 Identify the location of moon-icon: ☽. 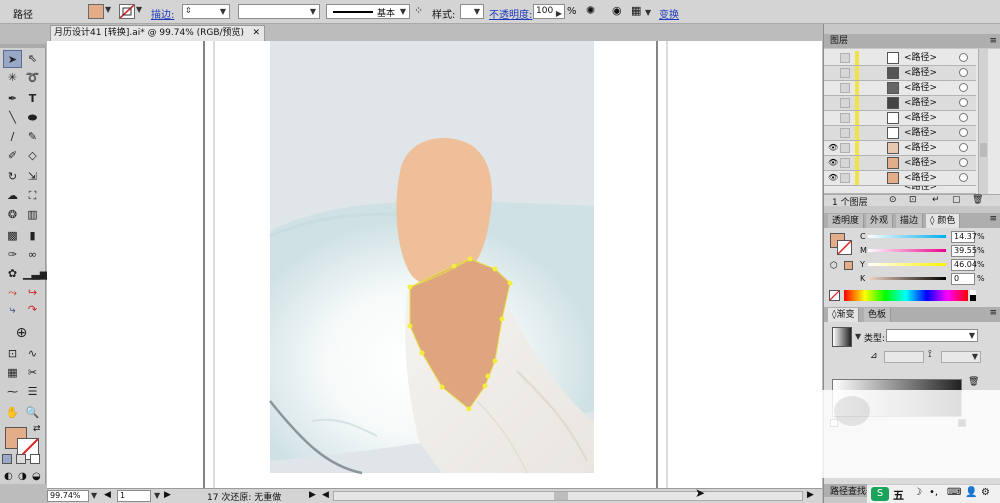
(917, 492).